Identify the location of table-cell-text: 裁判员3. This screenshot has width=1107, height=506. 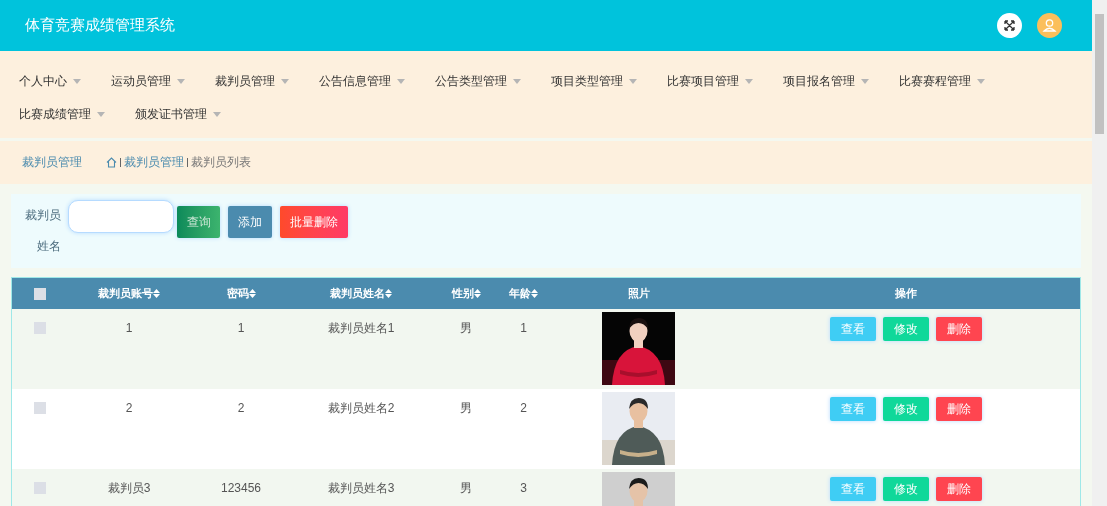
(129, 488).